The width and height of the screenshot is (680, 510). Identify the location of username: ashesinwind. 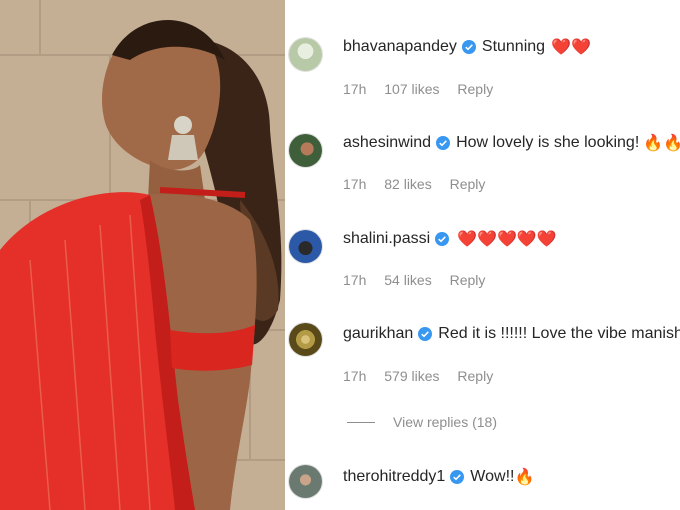
(387, 143).